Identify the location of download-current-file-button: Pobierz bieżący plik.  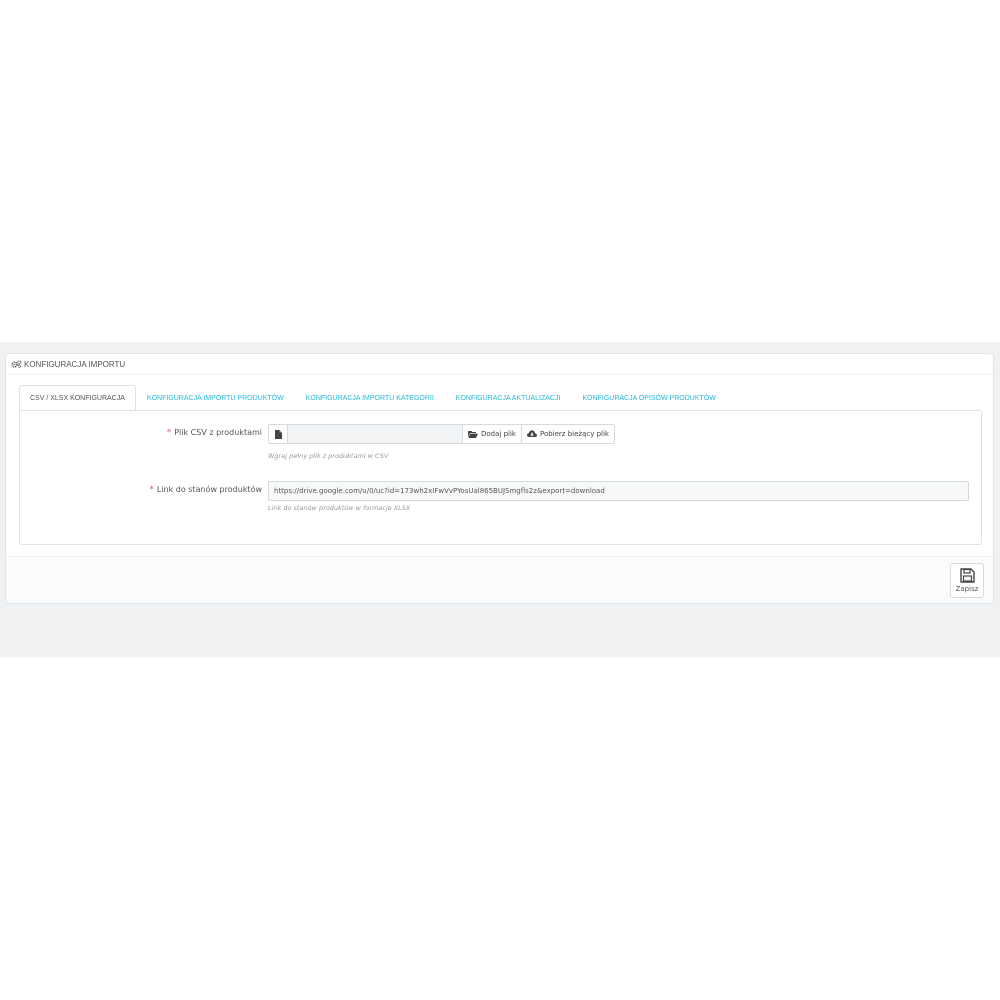
(567, 434).